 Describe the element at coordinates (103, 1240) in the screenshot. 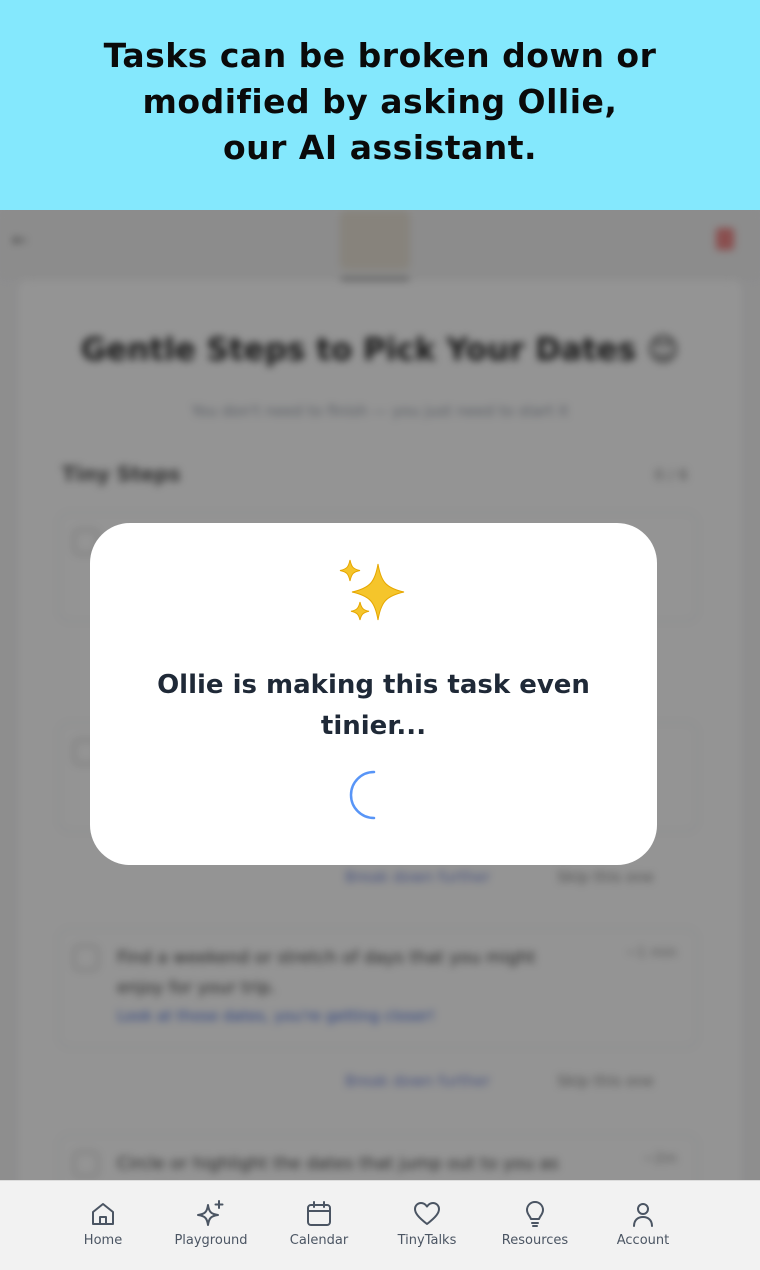

I see `nav-home-label: Home` at that location.